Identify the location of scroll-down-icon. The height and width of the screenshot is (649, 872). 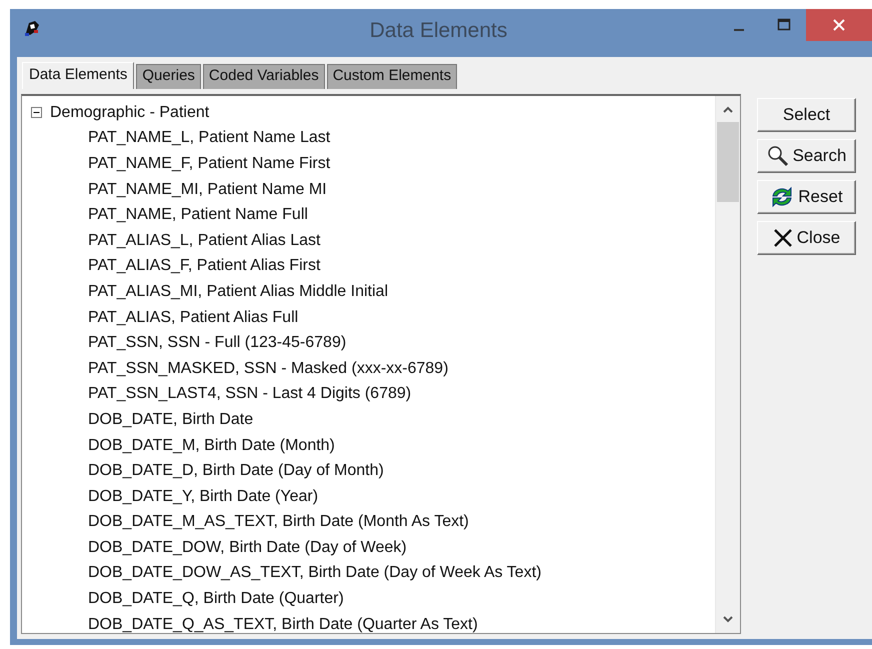
(728, 620).